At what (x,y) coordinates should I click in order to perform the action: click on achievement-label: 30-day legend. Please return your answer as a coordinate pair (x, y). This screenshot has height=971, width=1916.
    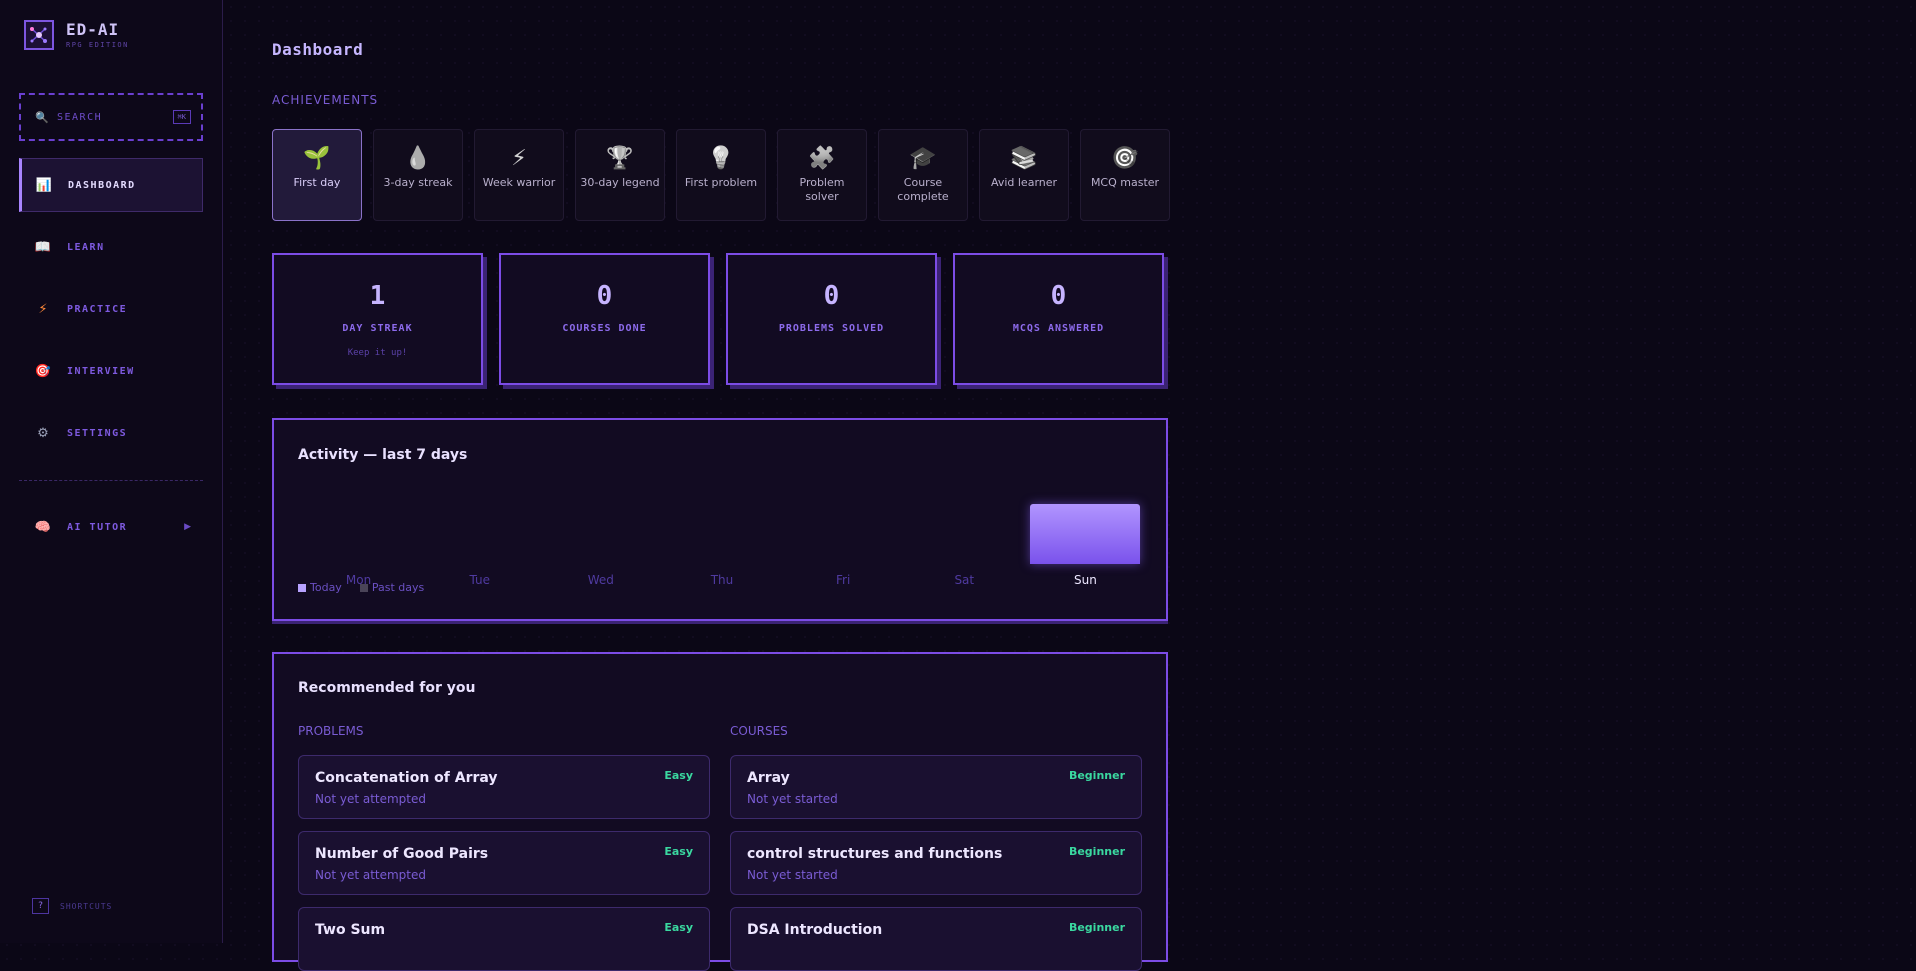
    Looking at the image, I should click on (620, 182).